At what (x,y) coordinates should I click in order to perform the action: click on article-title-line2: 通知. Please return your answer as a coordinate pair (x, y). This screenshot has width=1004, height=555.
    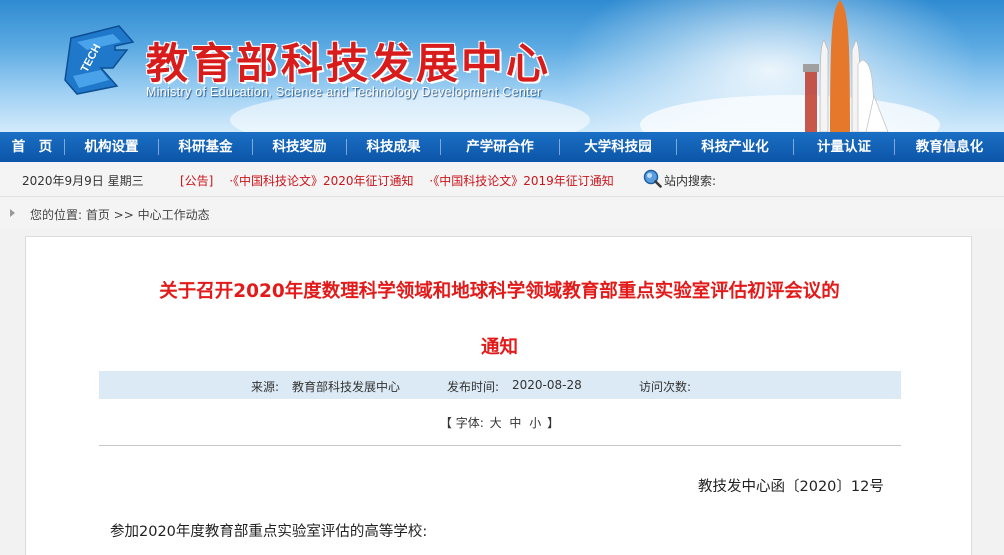
    Looking at the image, I should click on (499, 347).